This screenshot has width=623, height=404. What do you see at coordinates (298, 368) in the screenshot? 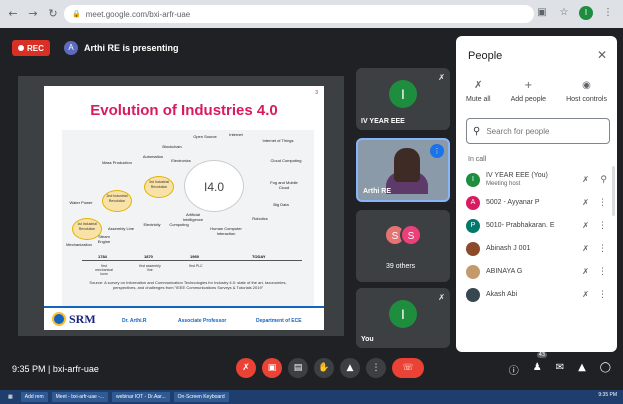
I see `captions-button: ▤` at bounding box center [298, 368].